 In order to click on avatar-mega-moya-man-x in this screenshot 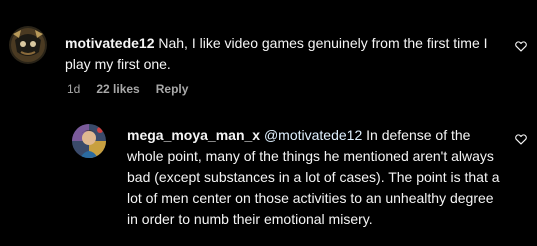, I will do `click(89, 141)`.